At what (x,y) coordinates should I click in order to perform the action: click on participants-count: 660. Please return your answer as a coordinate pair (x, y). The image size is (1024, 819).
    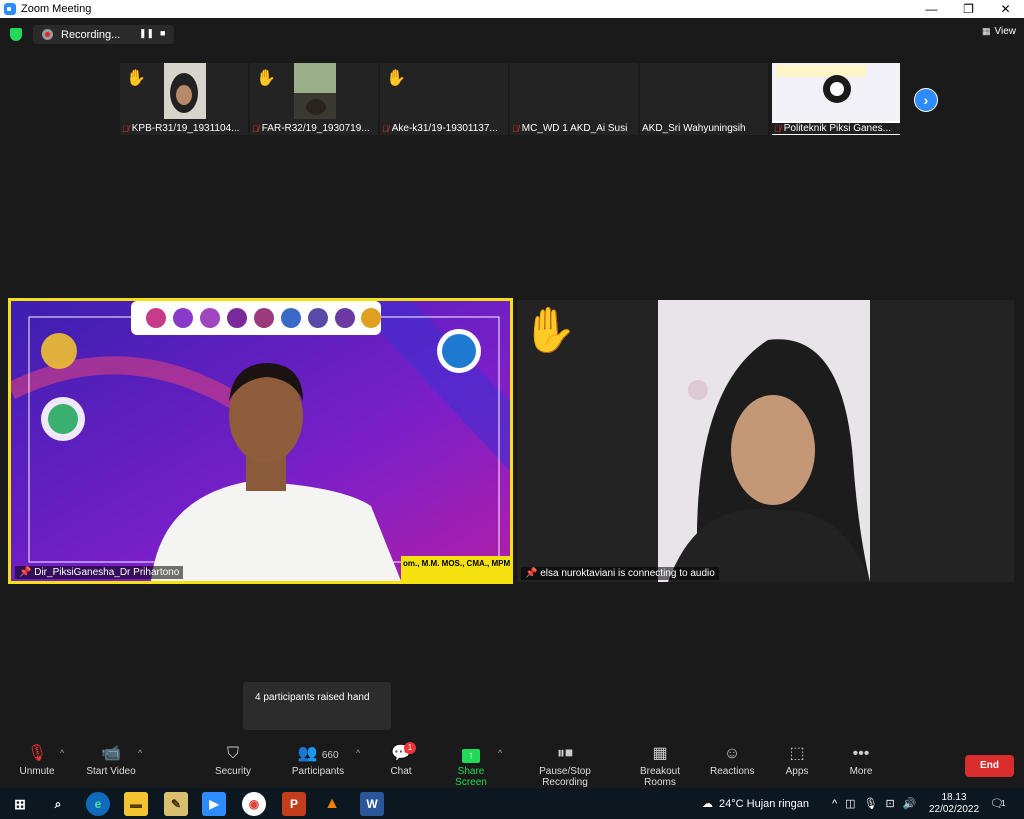
    Looking at the image, I should click on (330, 755).